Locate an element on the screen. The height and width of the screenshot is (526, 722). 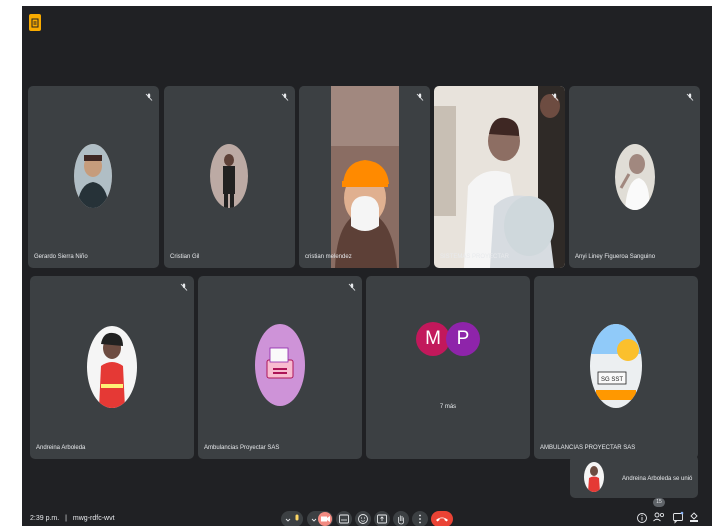
participant-tile: Gerardo Sierra Niño is located at coordinates (93, 177).